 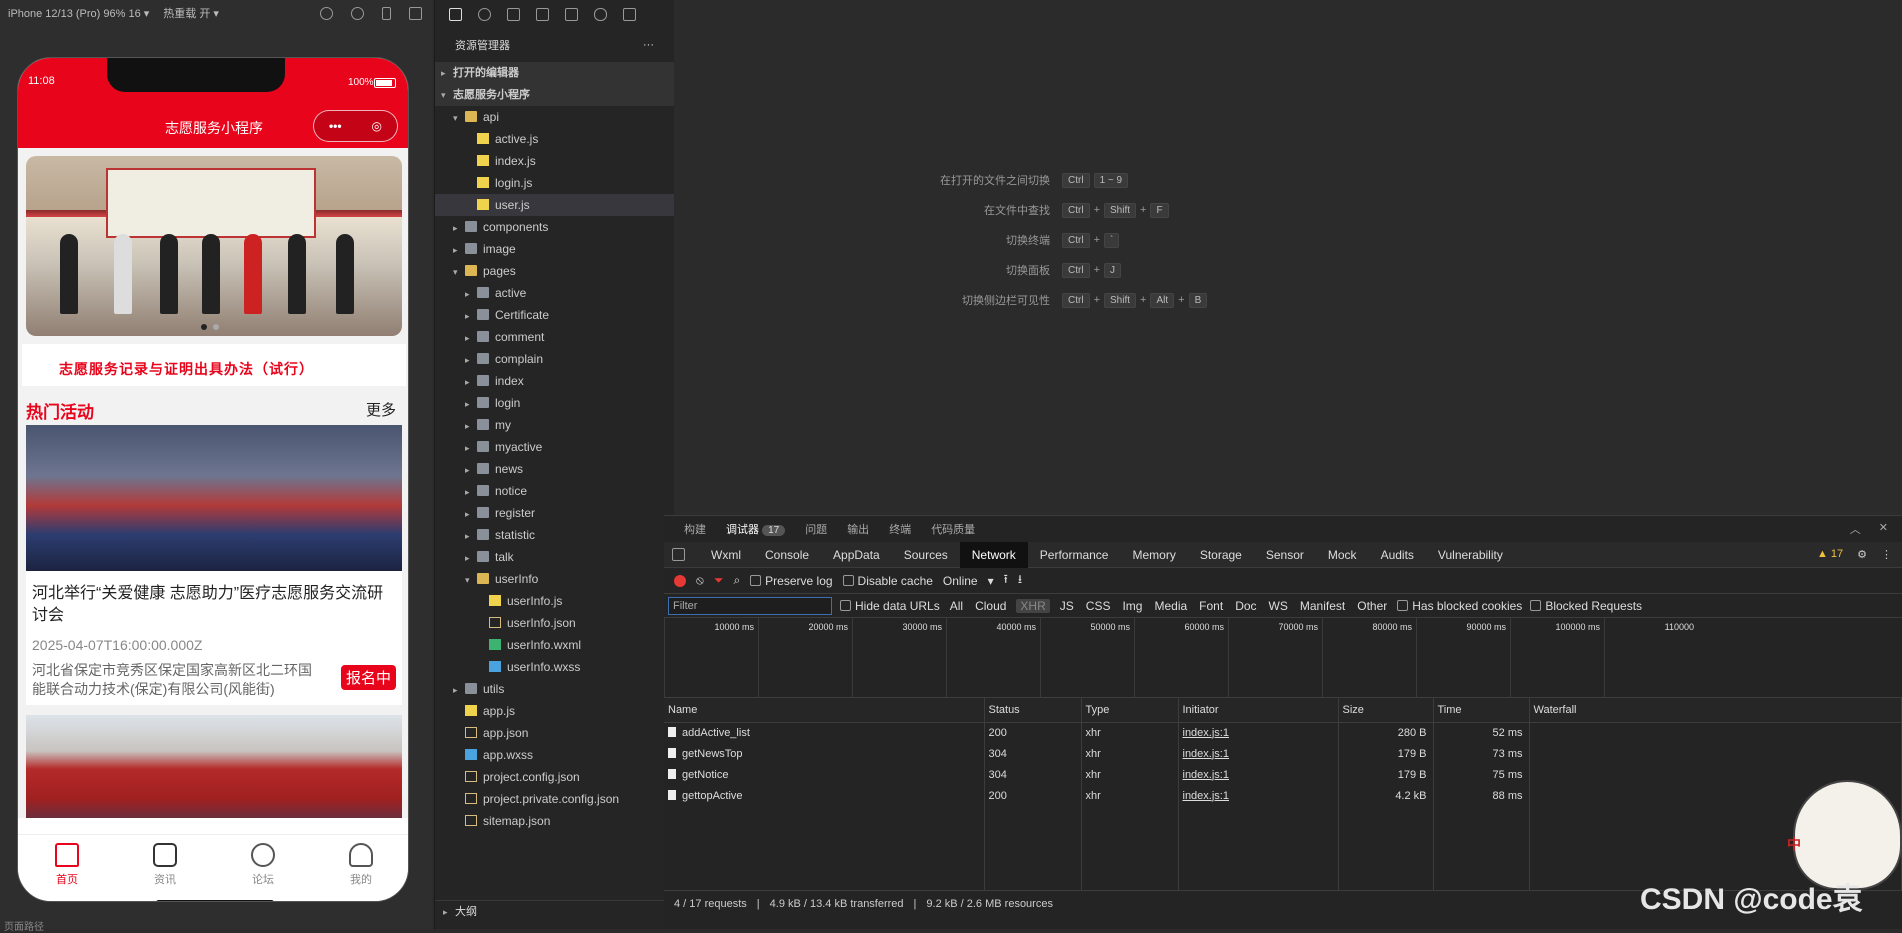 What do you see at coordinates (956, 606) in the screenshot?
I see `filter-type-all: All` at bounding box center [956, 606].